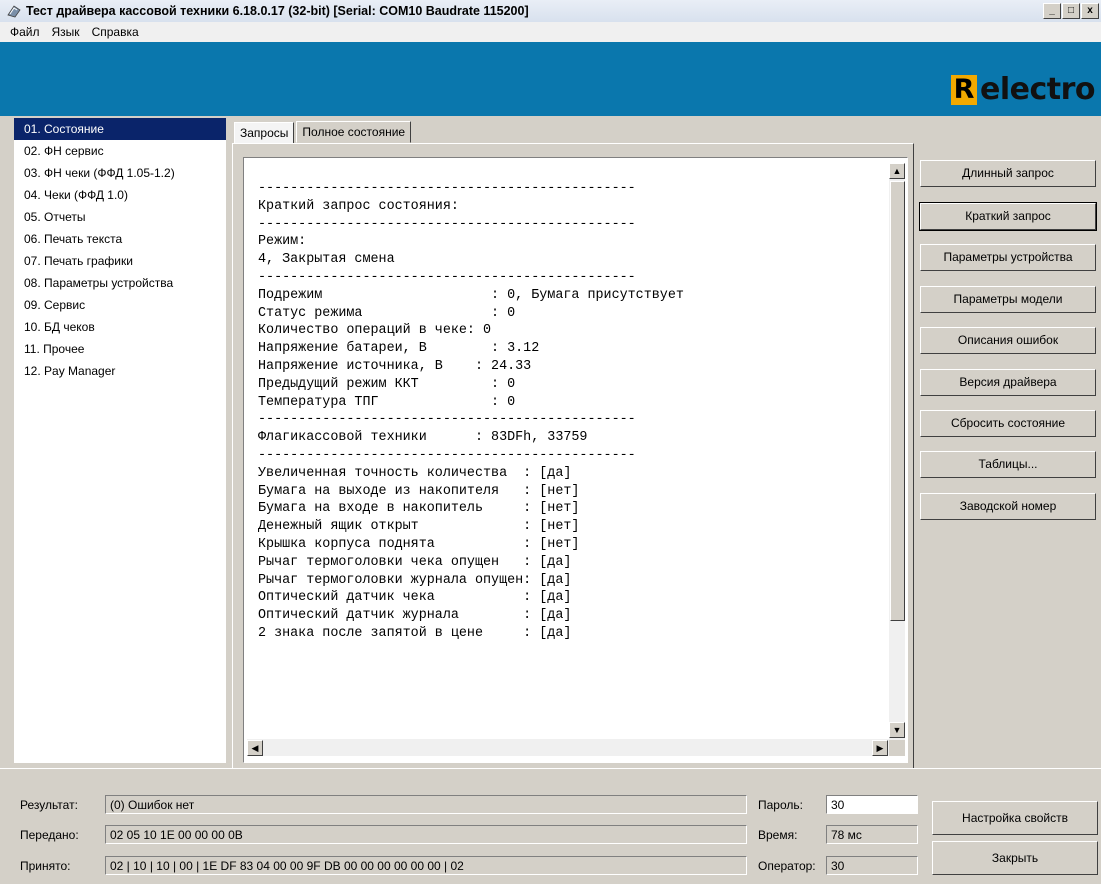 Image resolution: width=1101 pixels, height=884 pixels. I want to click on long-request-button: Длинный запрос, so click(1008, 173).